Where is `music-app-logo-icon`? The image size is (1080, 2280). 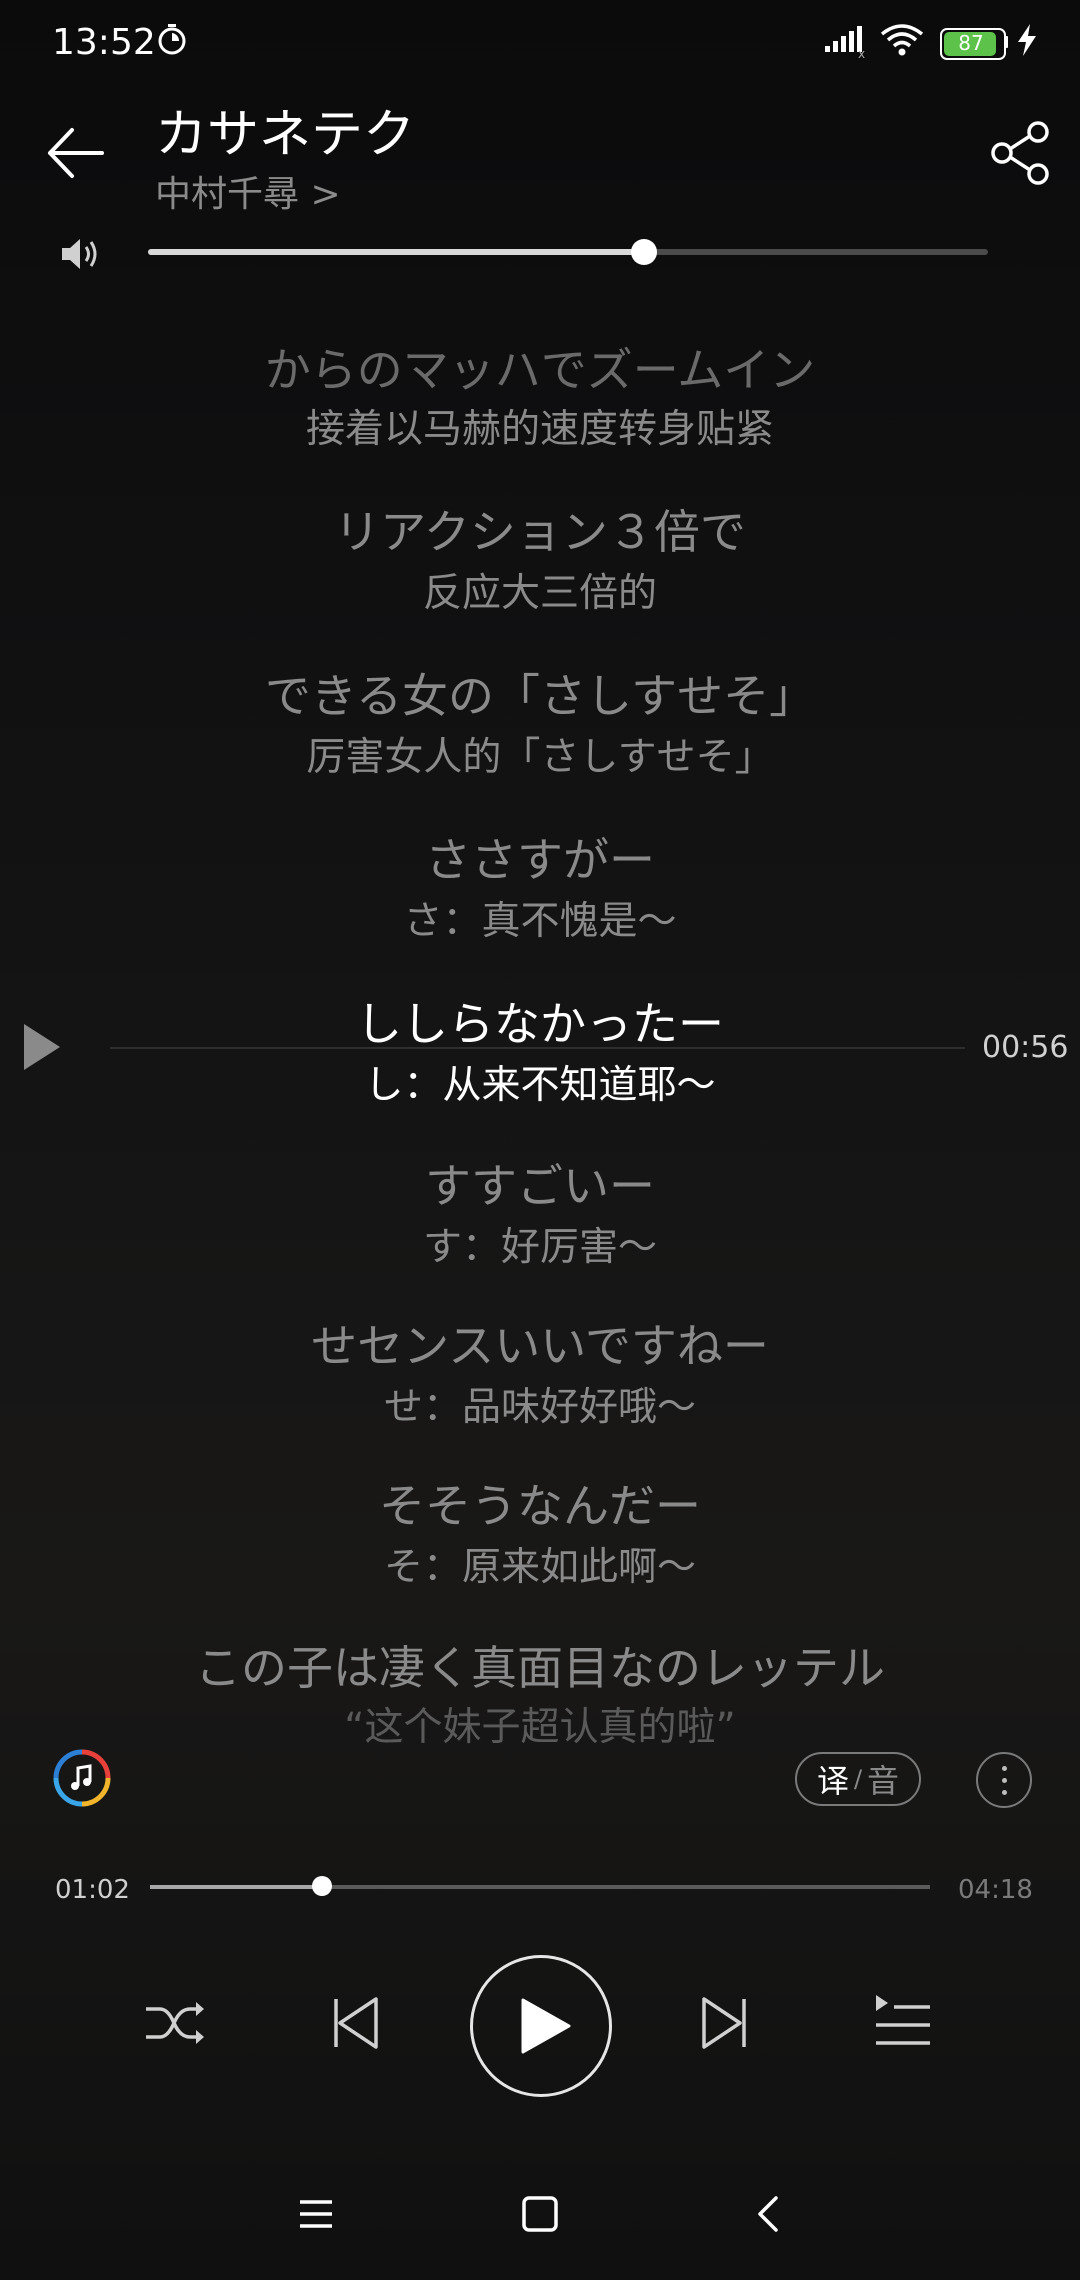
music-app-logo-icon is located at coordinates (82, 1778).